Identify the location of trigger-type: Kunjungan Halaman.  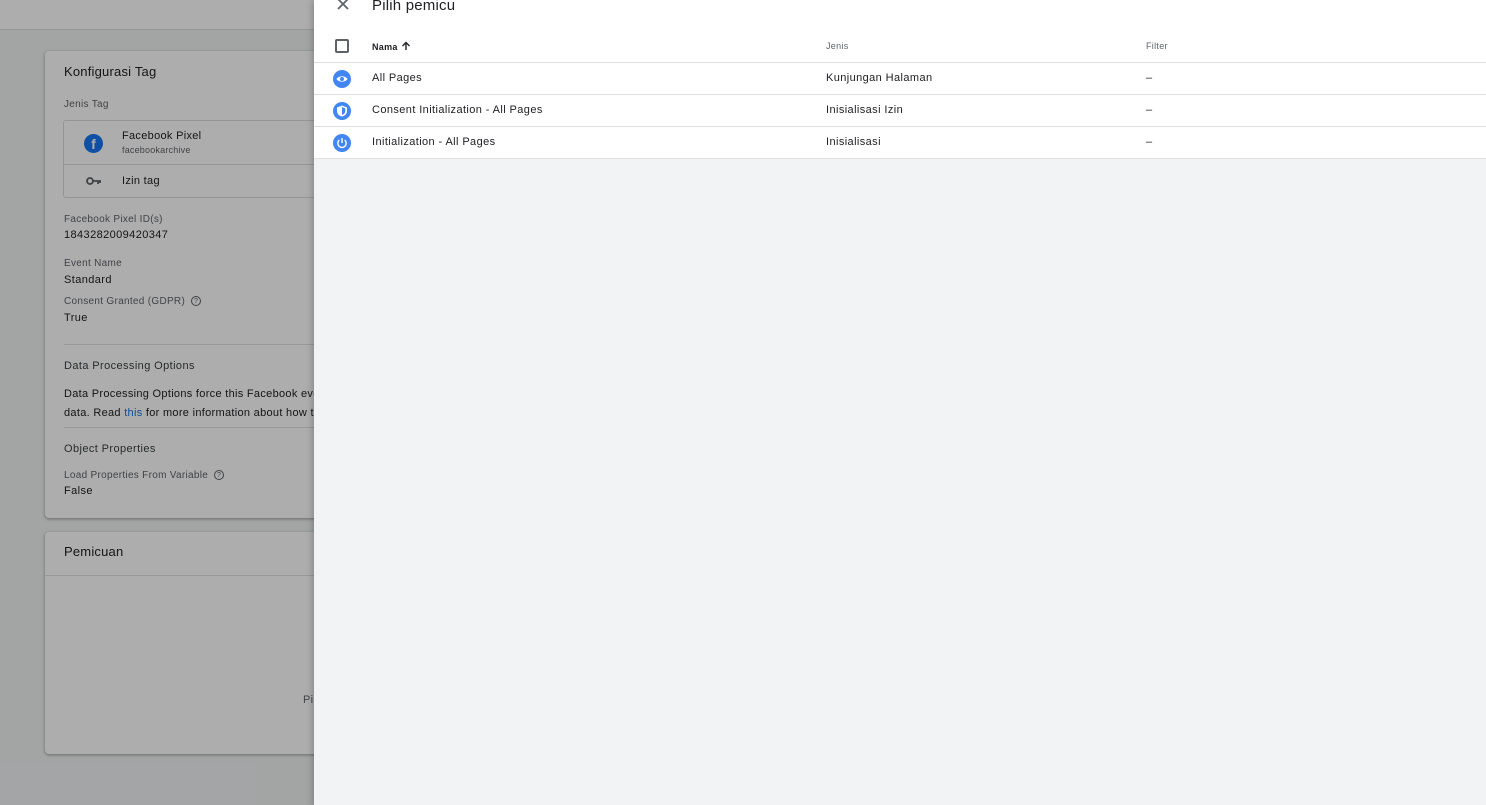
(879, 78).